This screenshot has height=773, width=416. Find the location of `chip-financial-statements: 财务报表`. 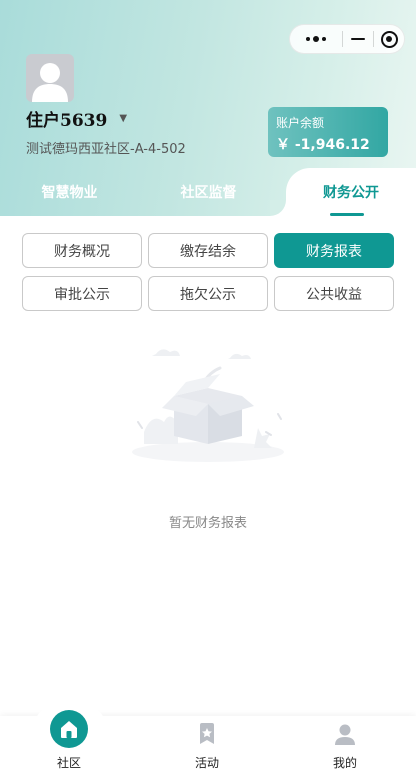

chip-financial-statements: 财务报表 is located at coordinates (334, 250).